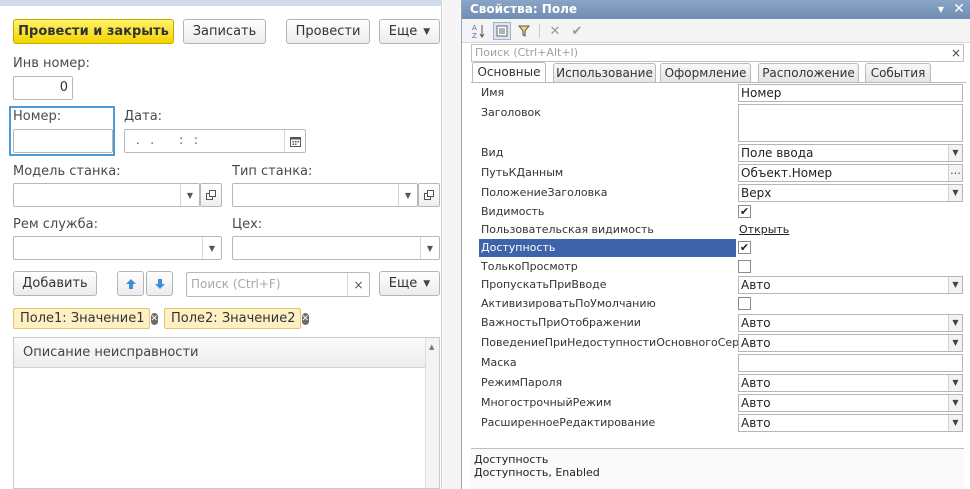 This screenshot has width=970, height=489. I want to click on prop-default-control-label: АктивизироватьПоУмолчанию, so click(568, 303).